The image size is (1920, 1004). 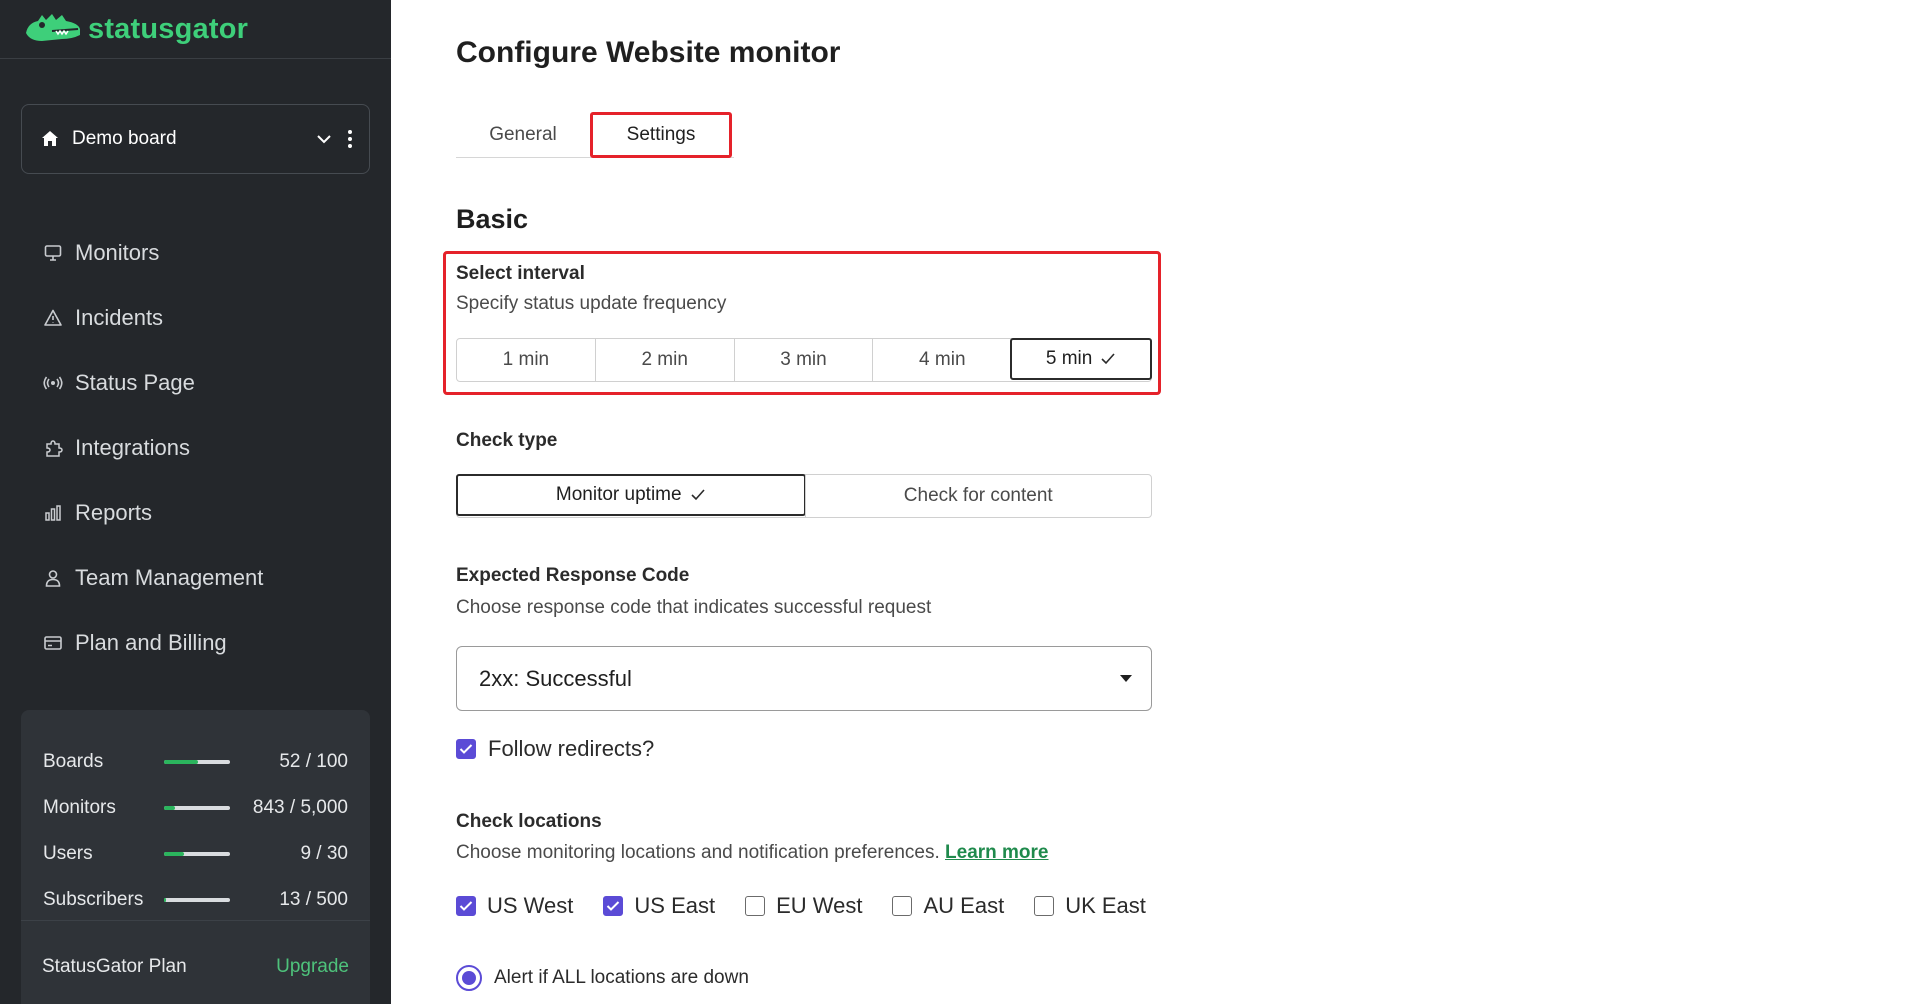 I want to click on sidebar-item-label: Status Page, so click(x=135, y=382).